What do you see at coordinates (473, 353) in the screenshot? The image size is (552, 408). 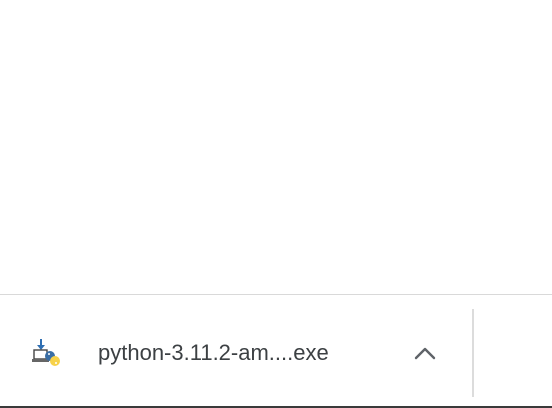 I see `shelf-divider` at bounding box center [473, 353].